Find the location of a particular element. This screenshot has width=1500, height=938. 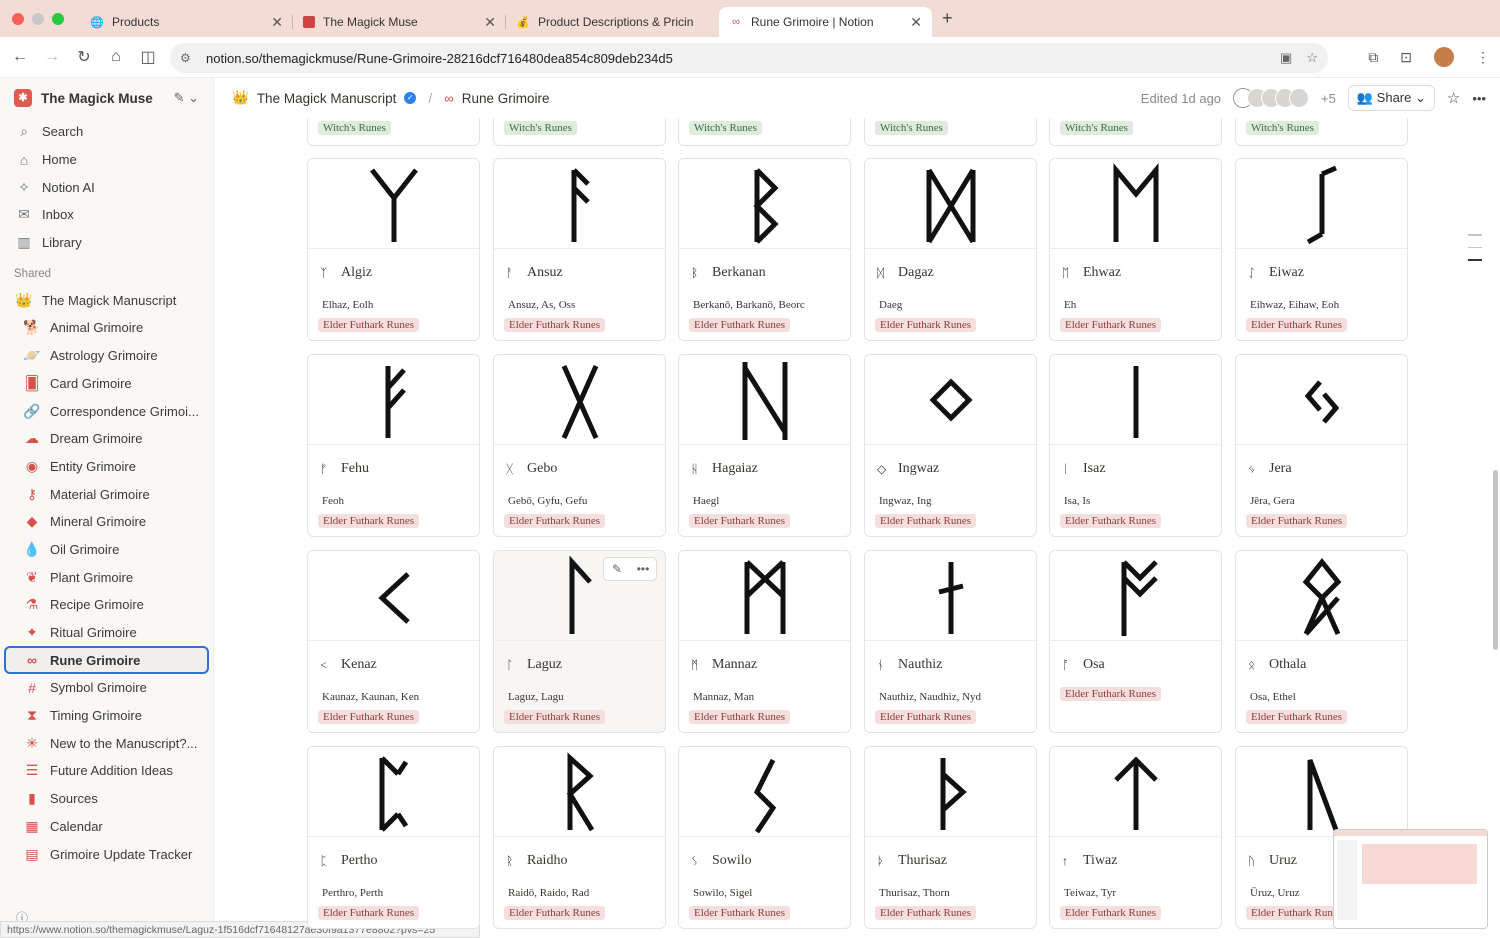

sidebar-item-animal-grimoire: 🐕 Animal Grimoire is located at coordinates (106, 328).